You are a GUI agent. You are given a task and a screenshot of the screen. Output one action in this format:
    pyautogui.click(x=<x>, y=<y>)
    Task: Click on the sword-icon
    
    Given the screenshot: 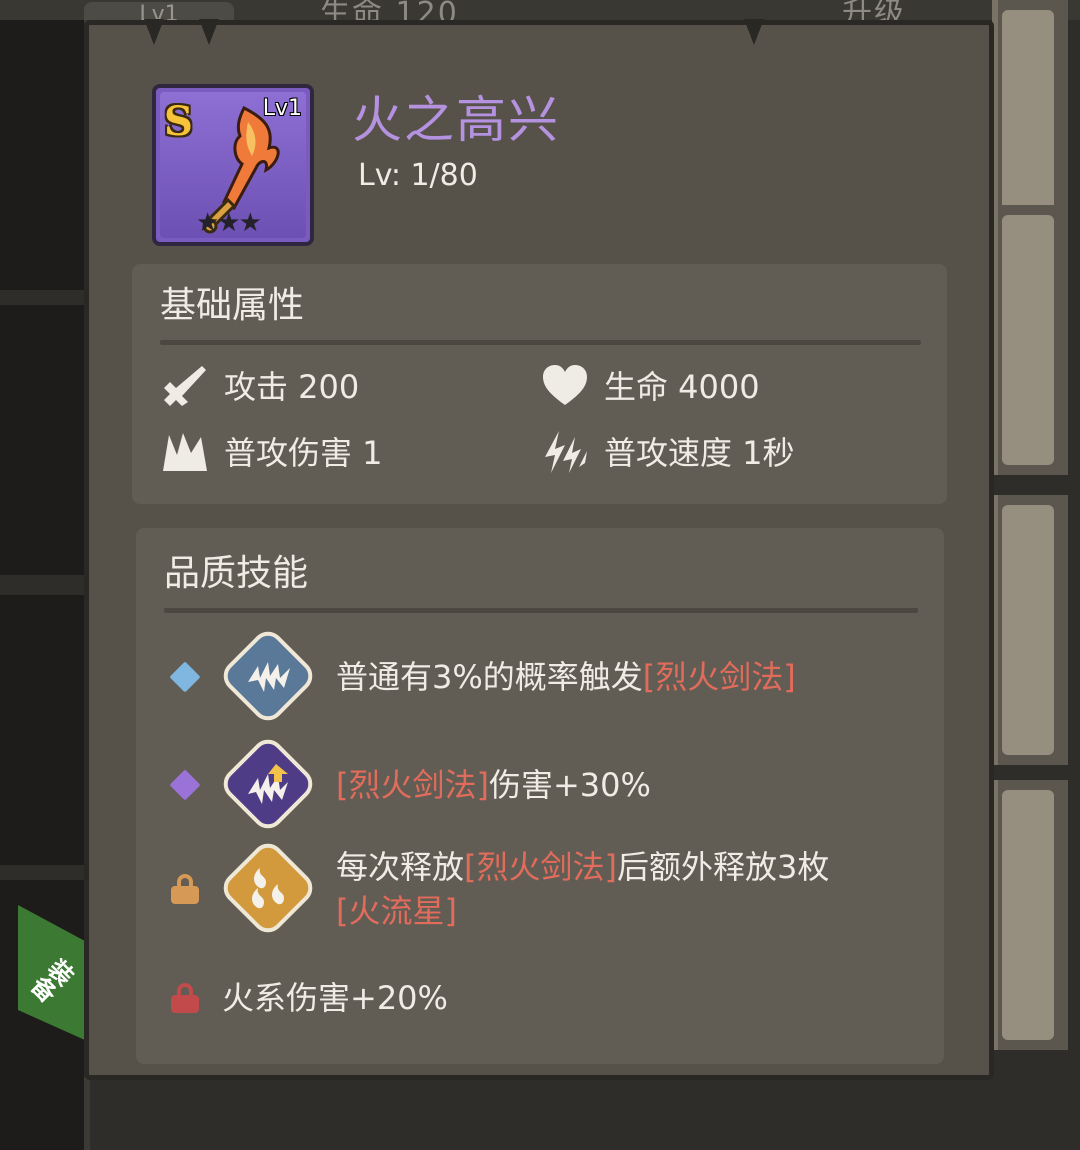 What is the action you would take?
    pyautogui.click(x=185, y=385)
    